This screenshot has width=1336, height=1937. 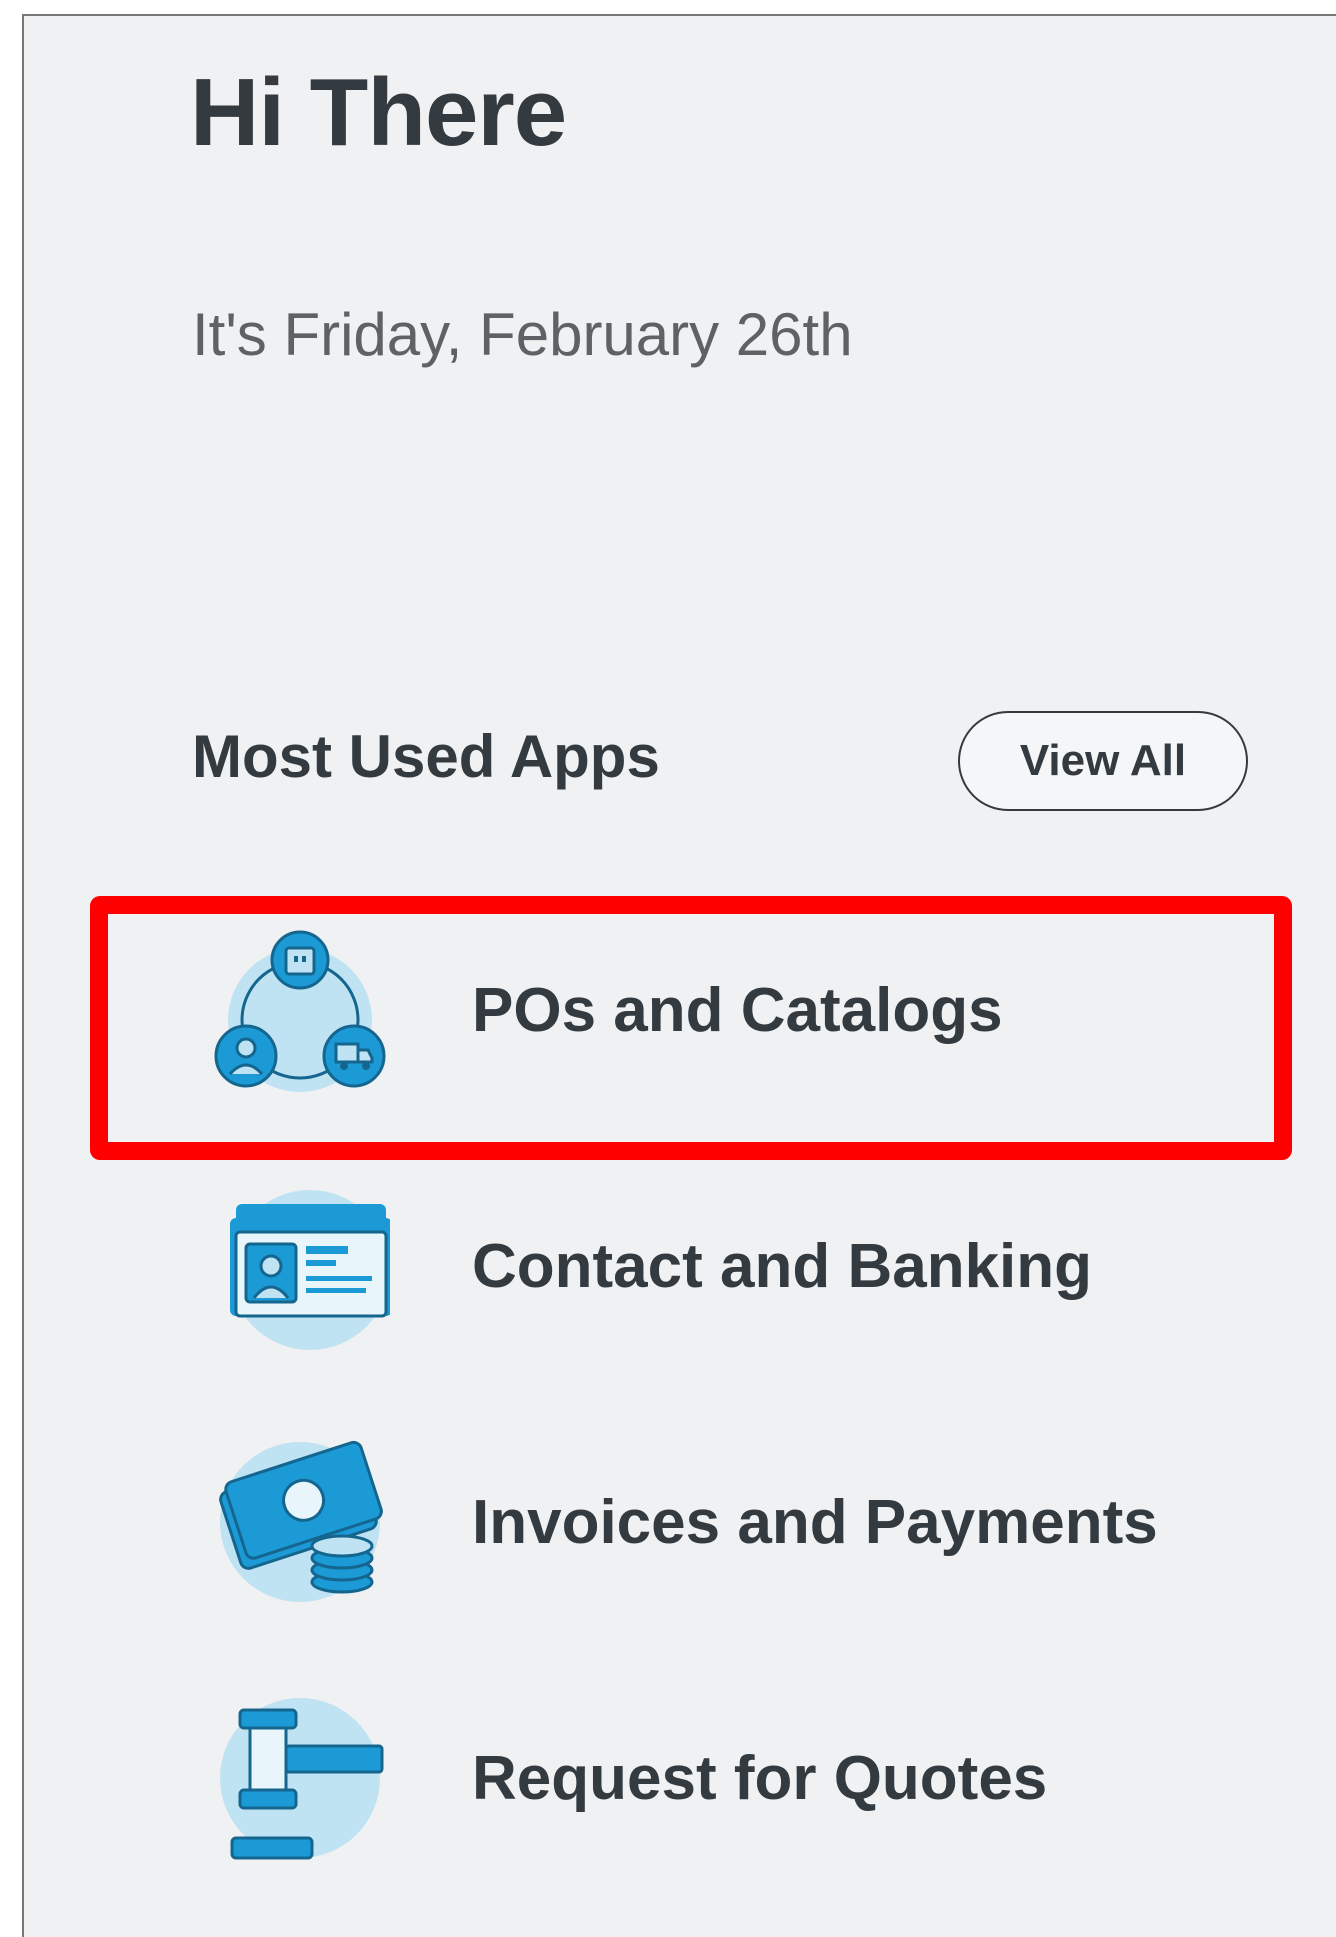 I want to click on app-item-contact-and-banking: Contact and Banking, so click(x=730, y=1266).